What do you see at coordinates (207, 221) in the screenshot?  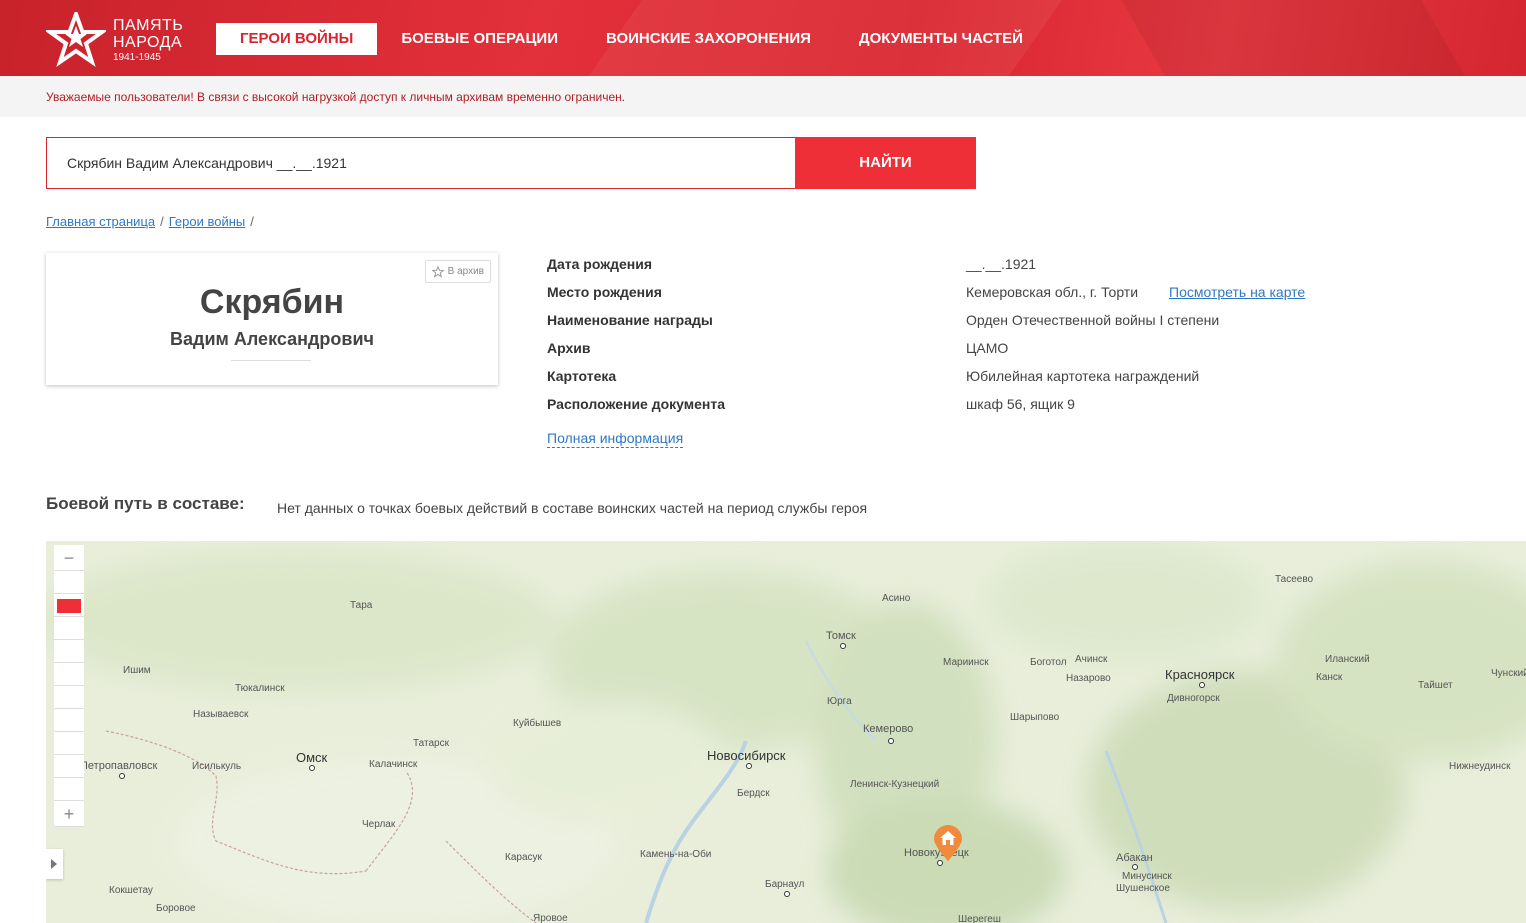 I see `breadcrumb-heroes: Герои войны` at bounding box center [207, 221].